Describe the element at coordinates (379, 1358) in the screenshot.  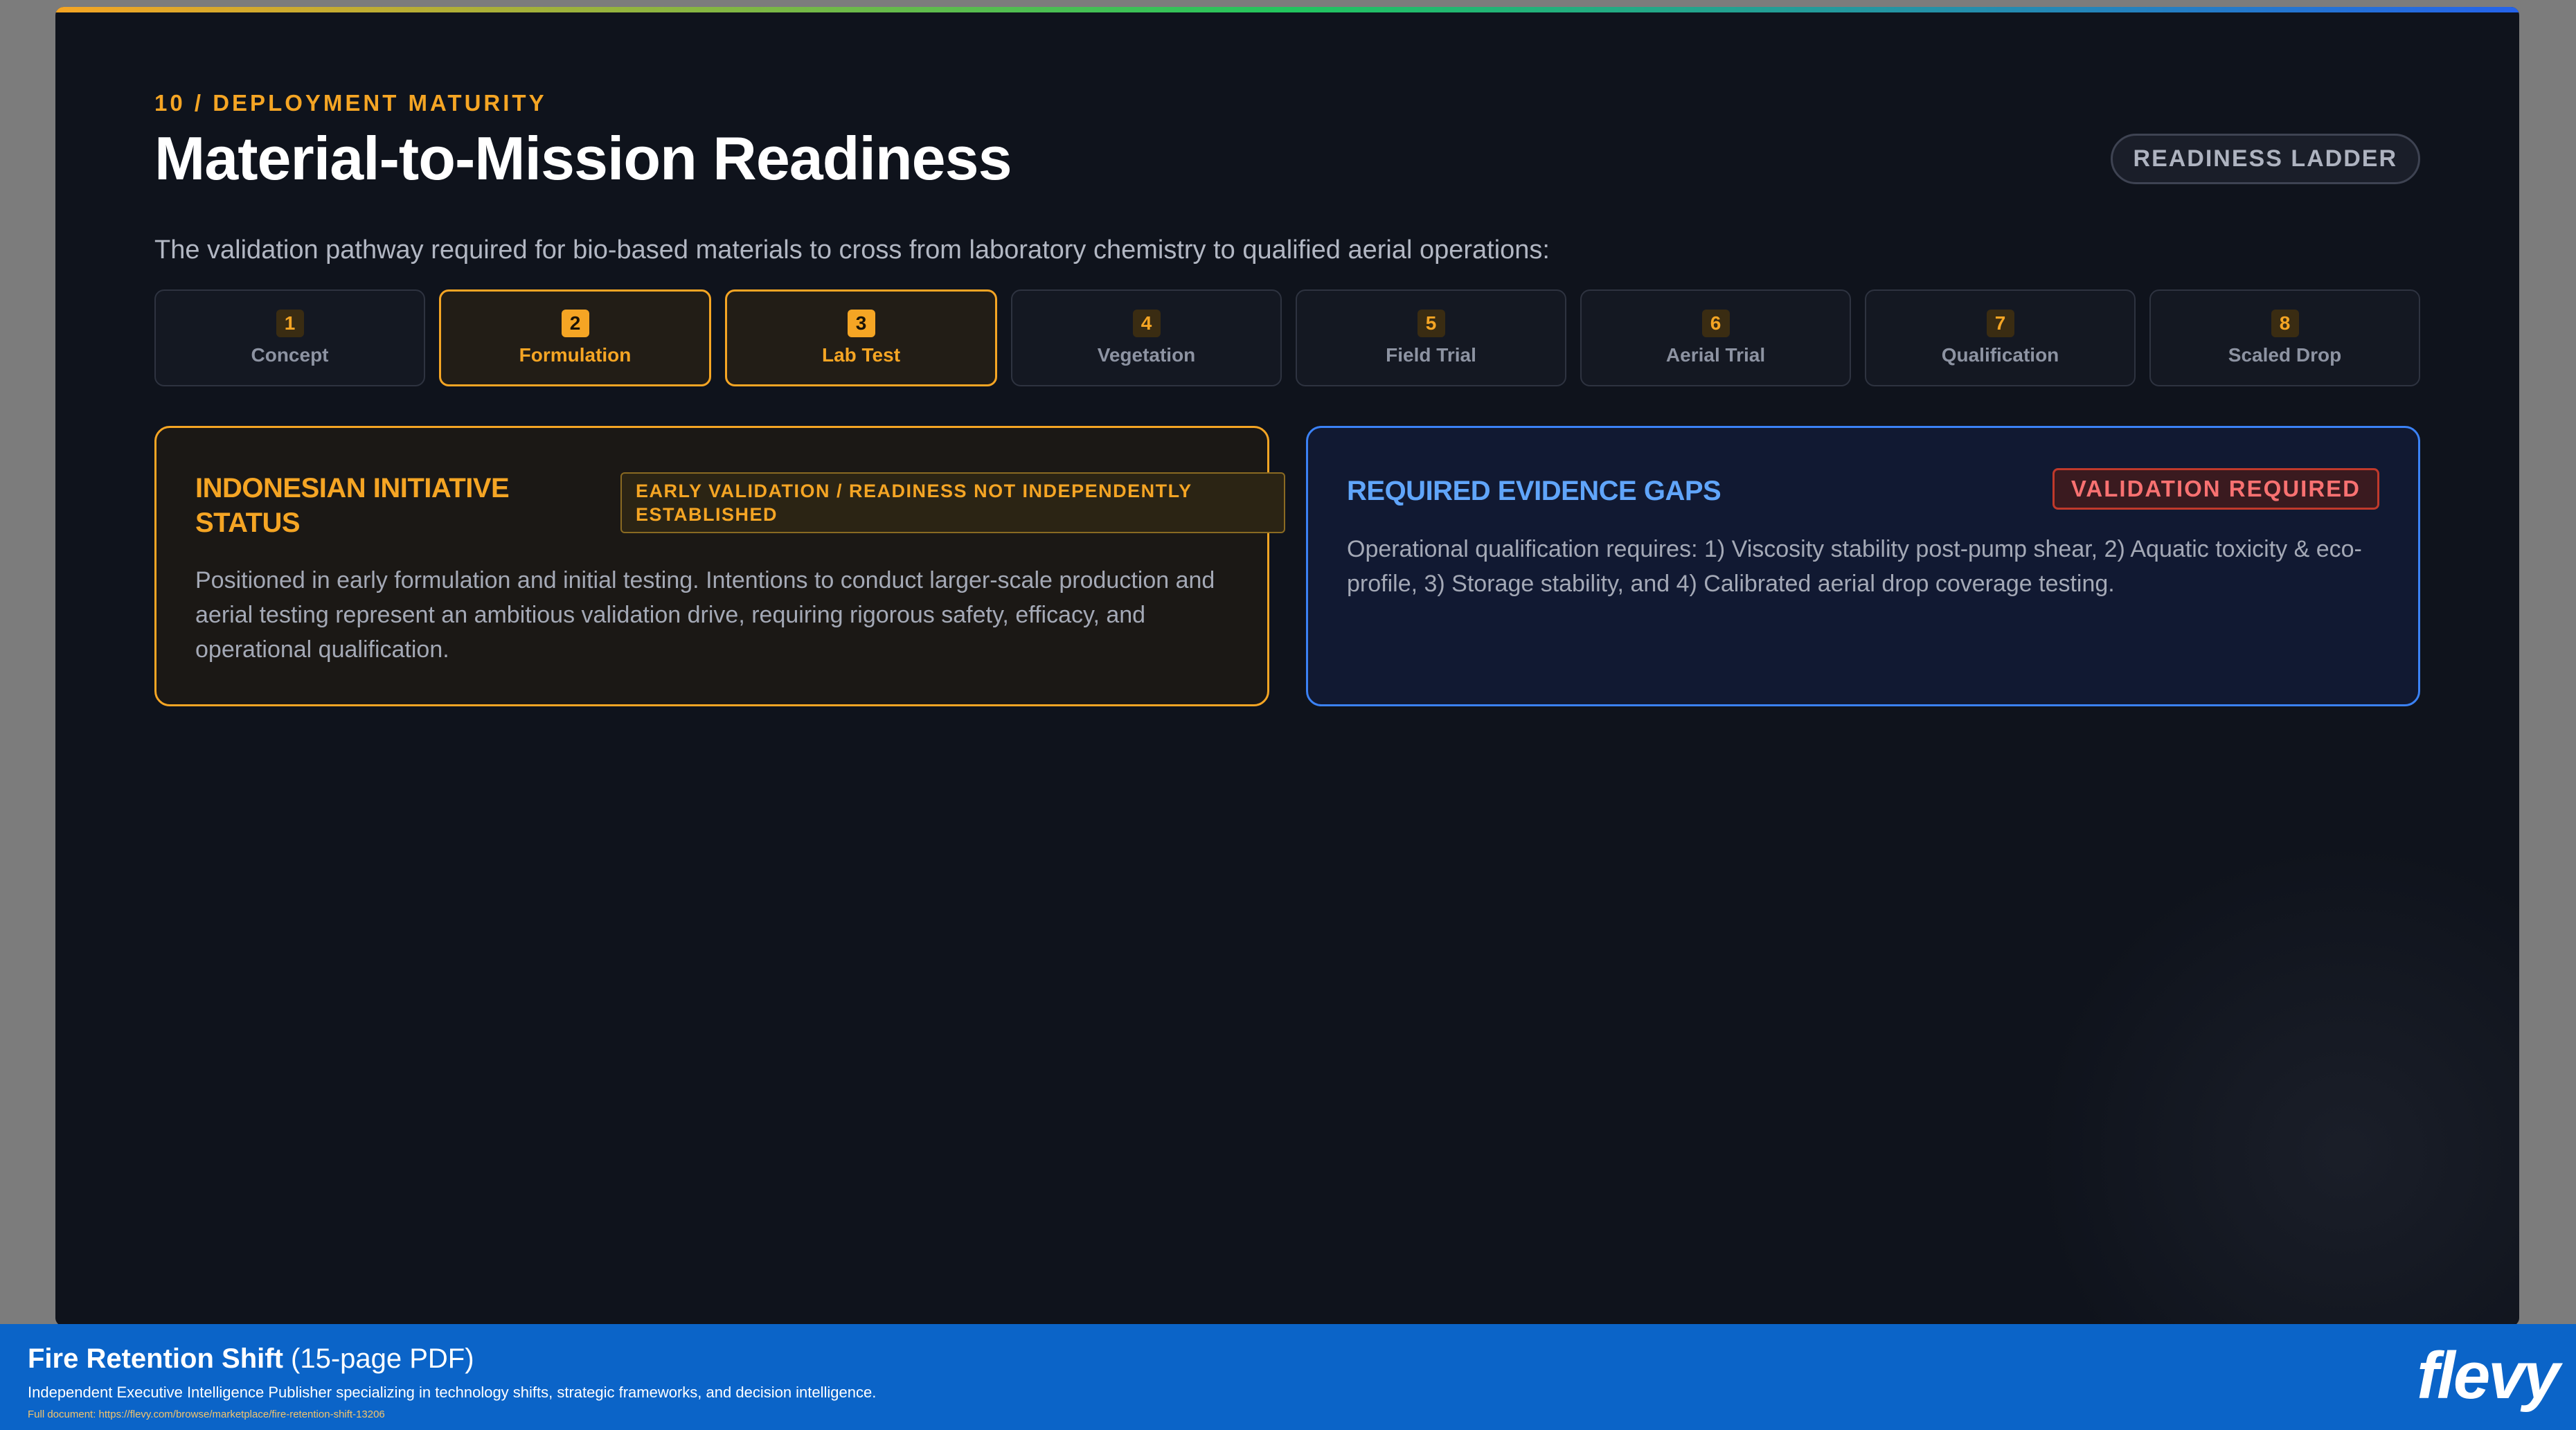
I see `page-count: (15-page PDF)` at that location.